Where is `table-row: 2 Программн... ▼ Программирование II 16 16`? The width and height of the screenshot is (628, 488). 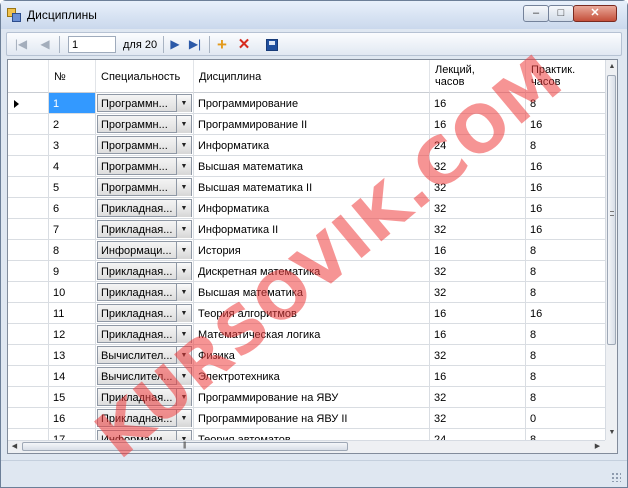
table-row: 2 Программн... ▼ Программирование II 16 16 is located at coordinates (306, 124).